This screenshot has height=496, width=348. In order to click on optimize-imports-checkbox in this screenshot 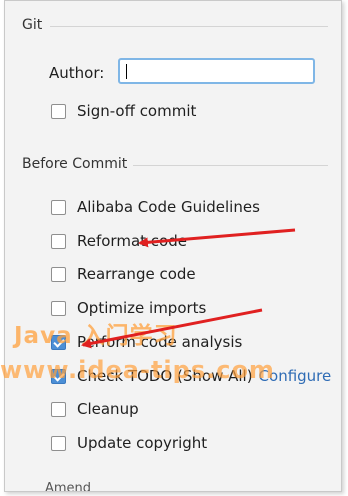, I will do `click(58, 308)`.